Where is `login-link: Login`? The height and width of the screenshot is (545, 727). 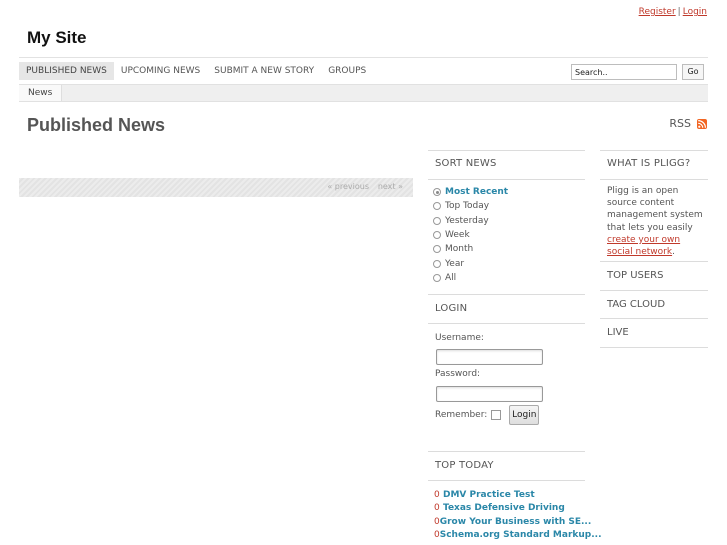
login-link: Login is located at coordinates (695, 12).